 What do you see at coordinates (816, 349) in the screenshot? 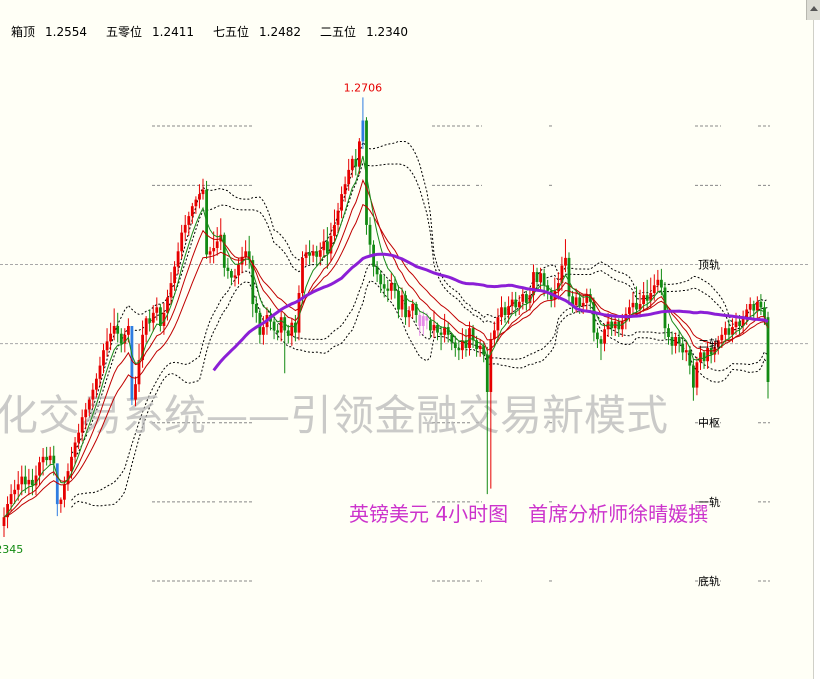
I see `right-scrollbar` at bounding box center [816, 349].